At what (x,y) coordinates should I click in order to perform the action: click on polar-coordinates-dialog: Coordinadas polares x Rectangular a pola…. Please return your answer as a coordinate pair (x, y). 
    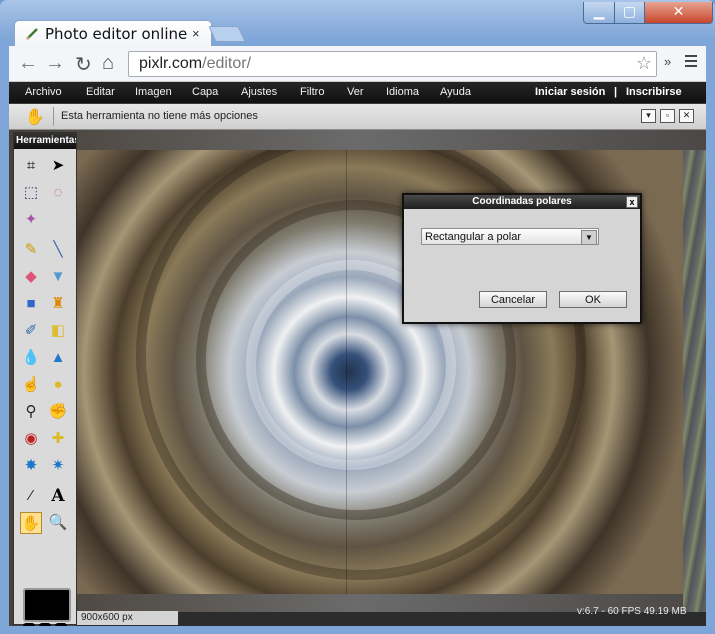
    Looking at the image, I should click on (522, 258).